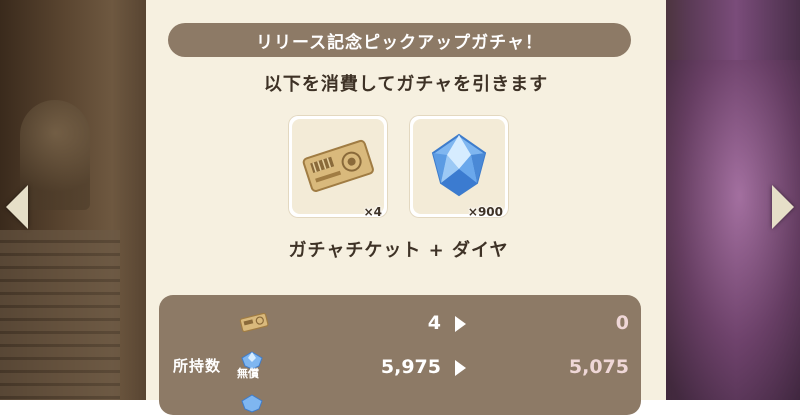  What do you see at coordinates (372, 212) in the screenshot?
I see `ticket-cost-qty: ×4` at bounding box center [372, 212].